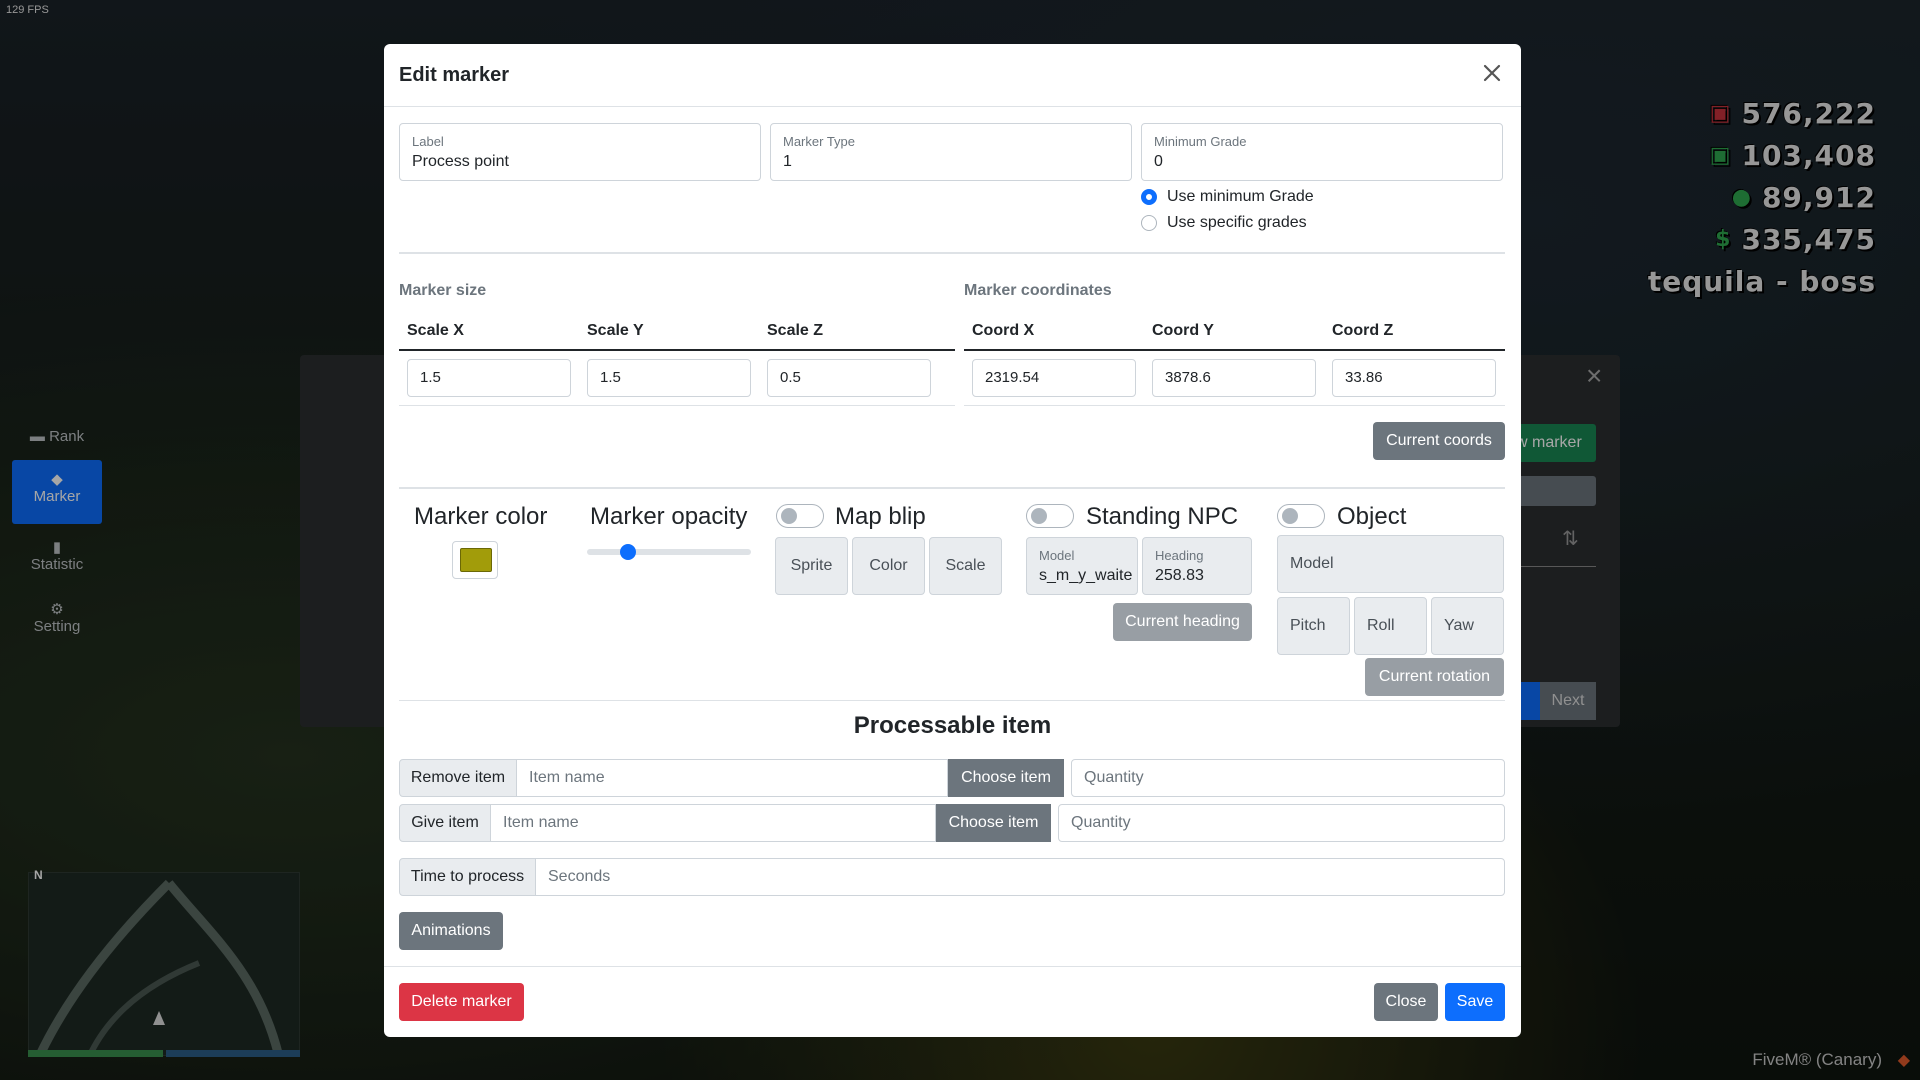 Image resolution: width=1920 pixels, height=1080 pixels. Describe the element at coordinates (461, 1002) in the screenshot. I see `delete-marker-button: Delete marker` at that location.